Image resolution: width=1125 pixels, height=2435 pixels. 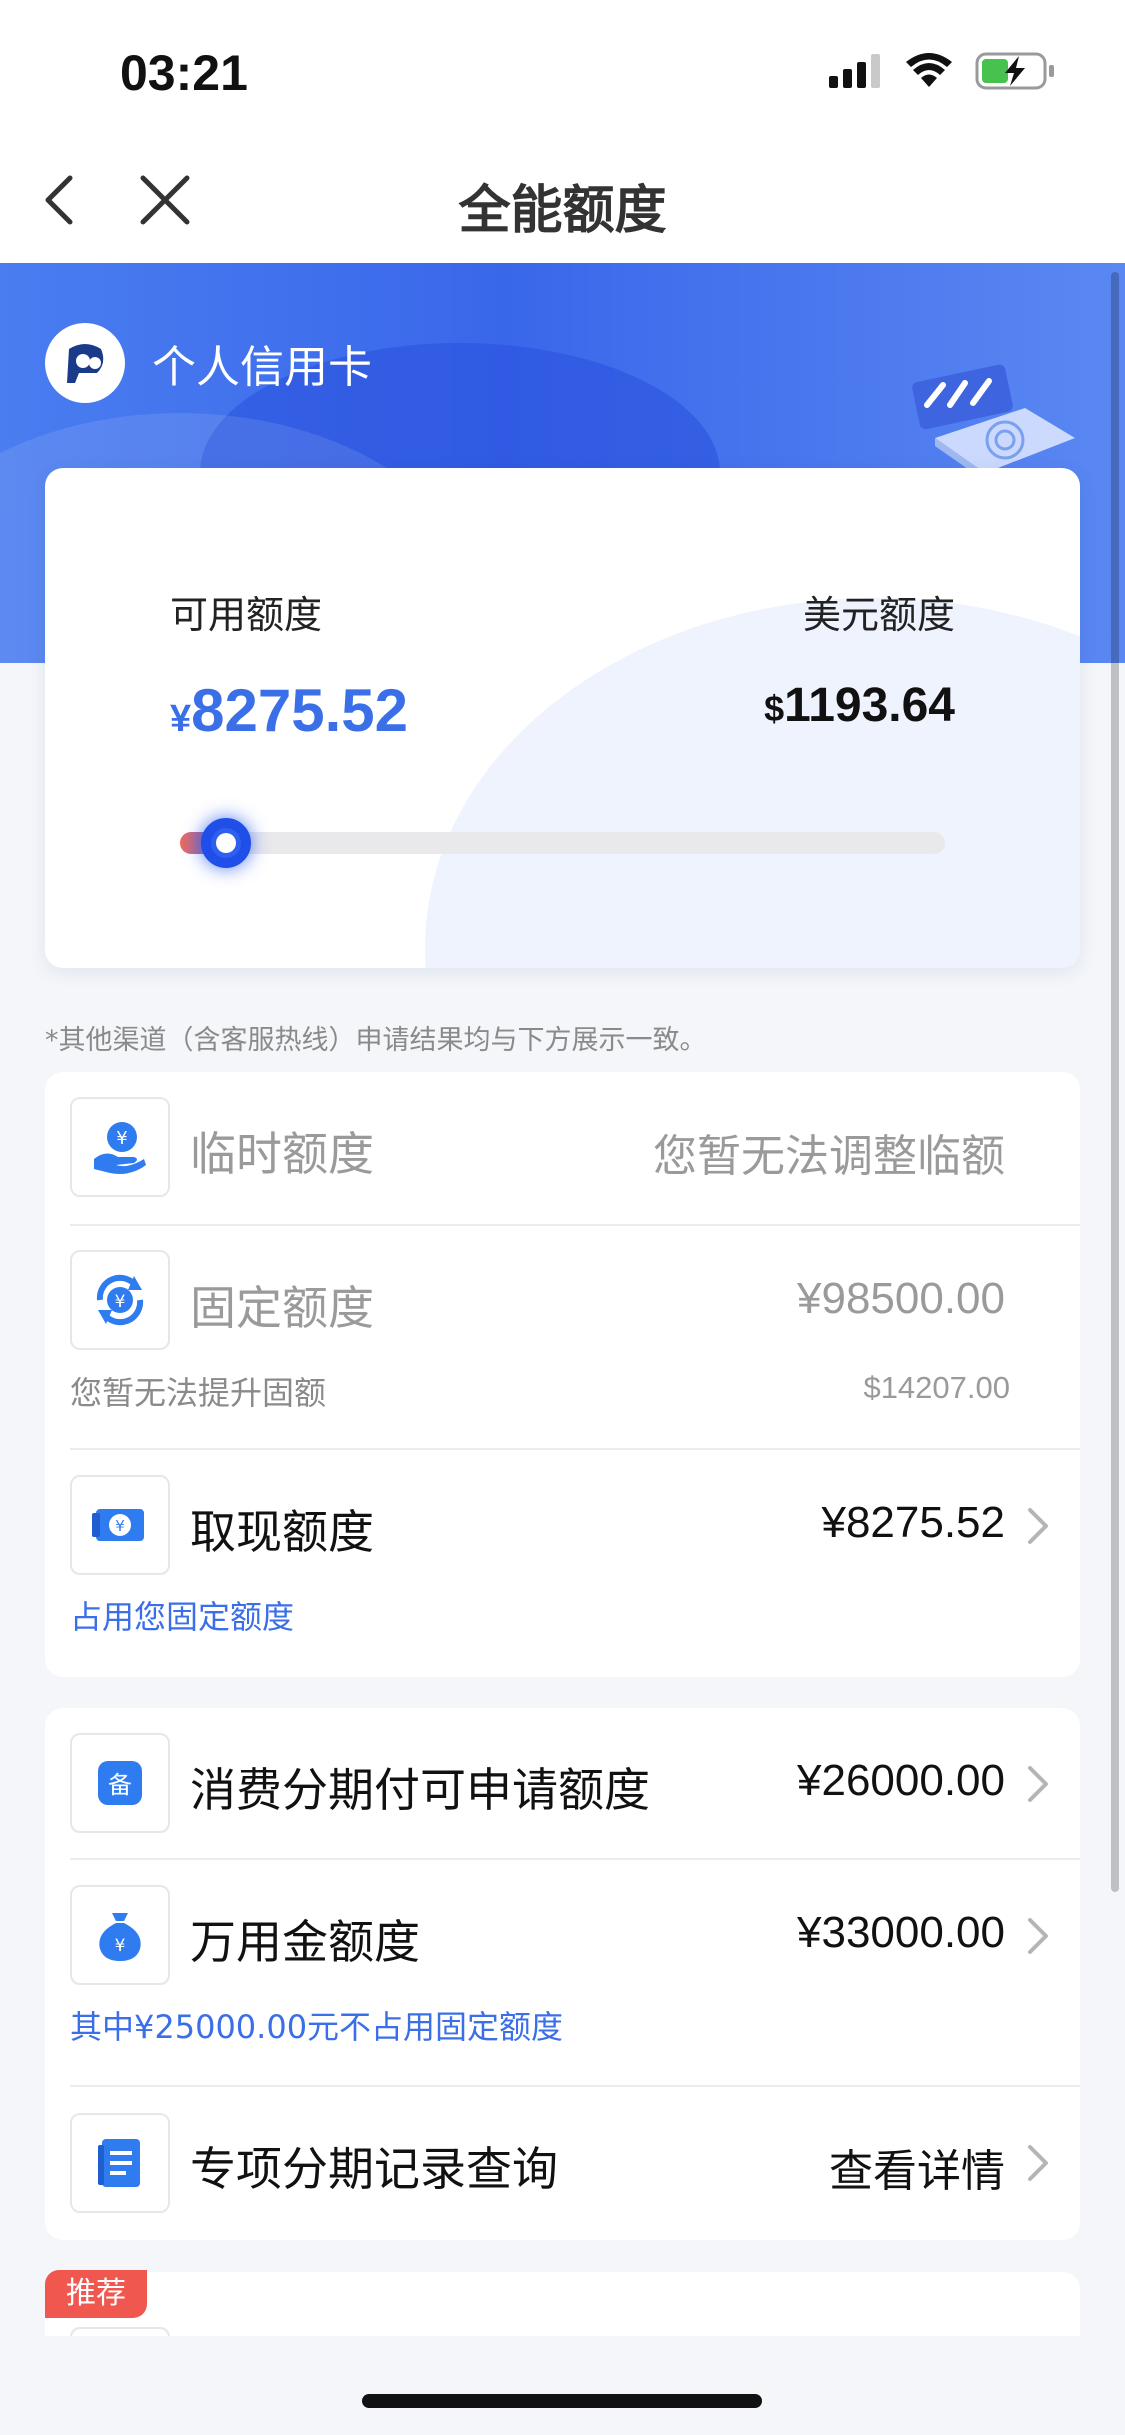 I want to click on svg-text: 备, so click(x=120, y=1785).